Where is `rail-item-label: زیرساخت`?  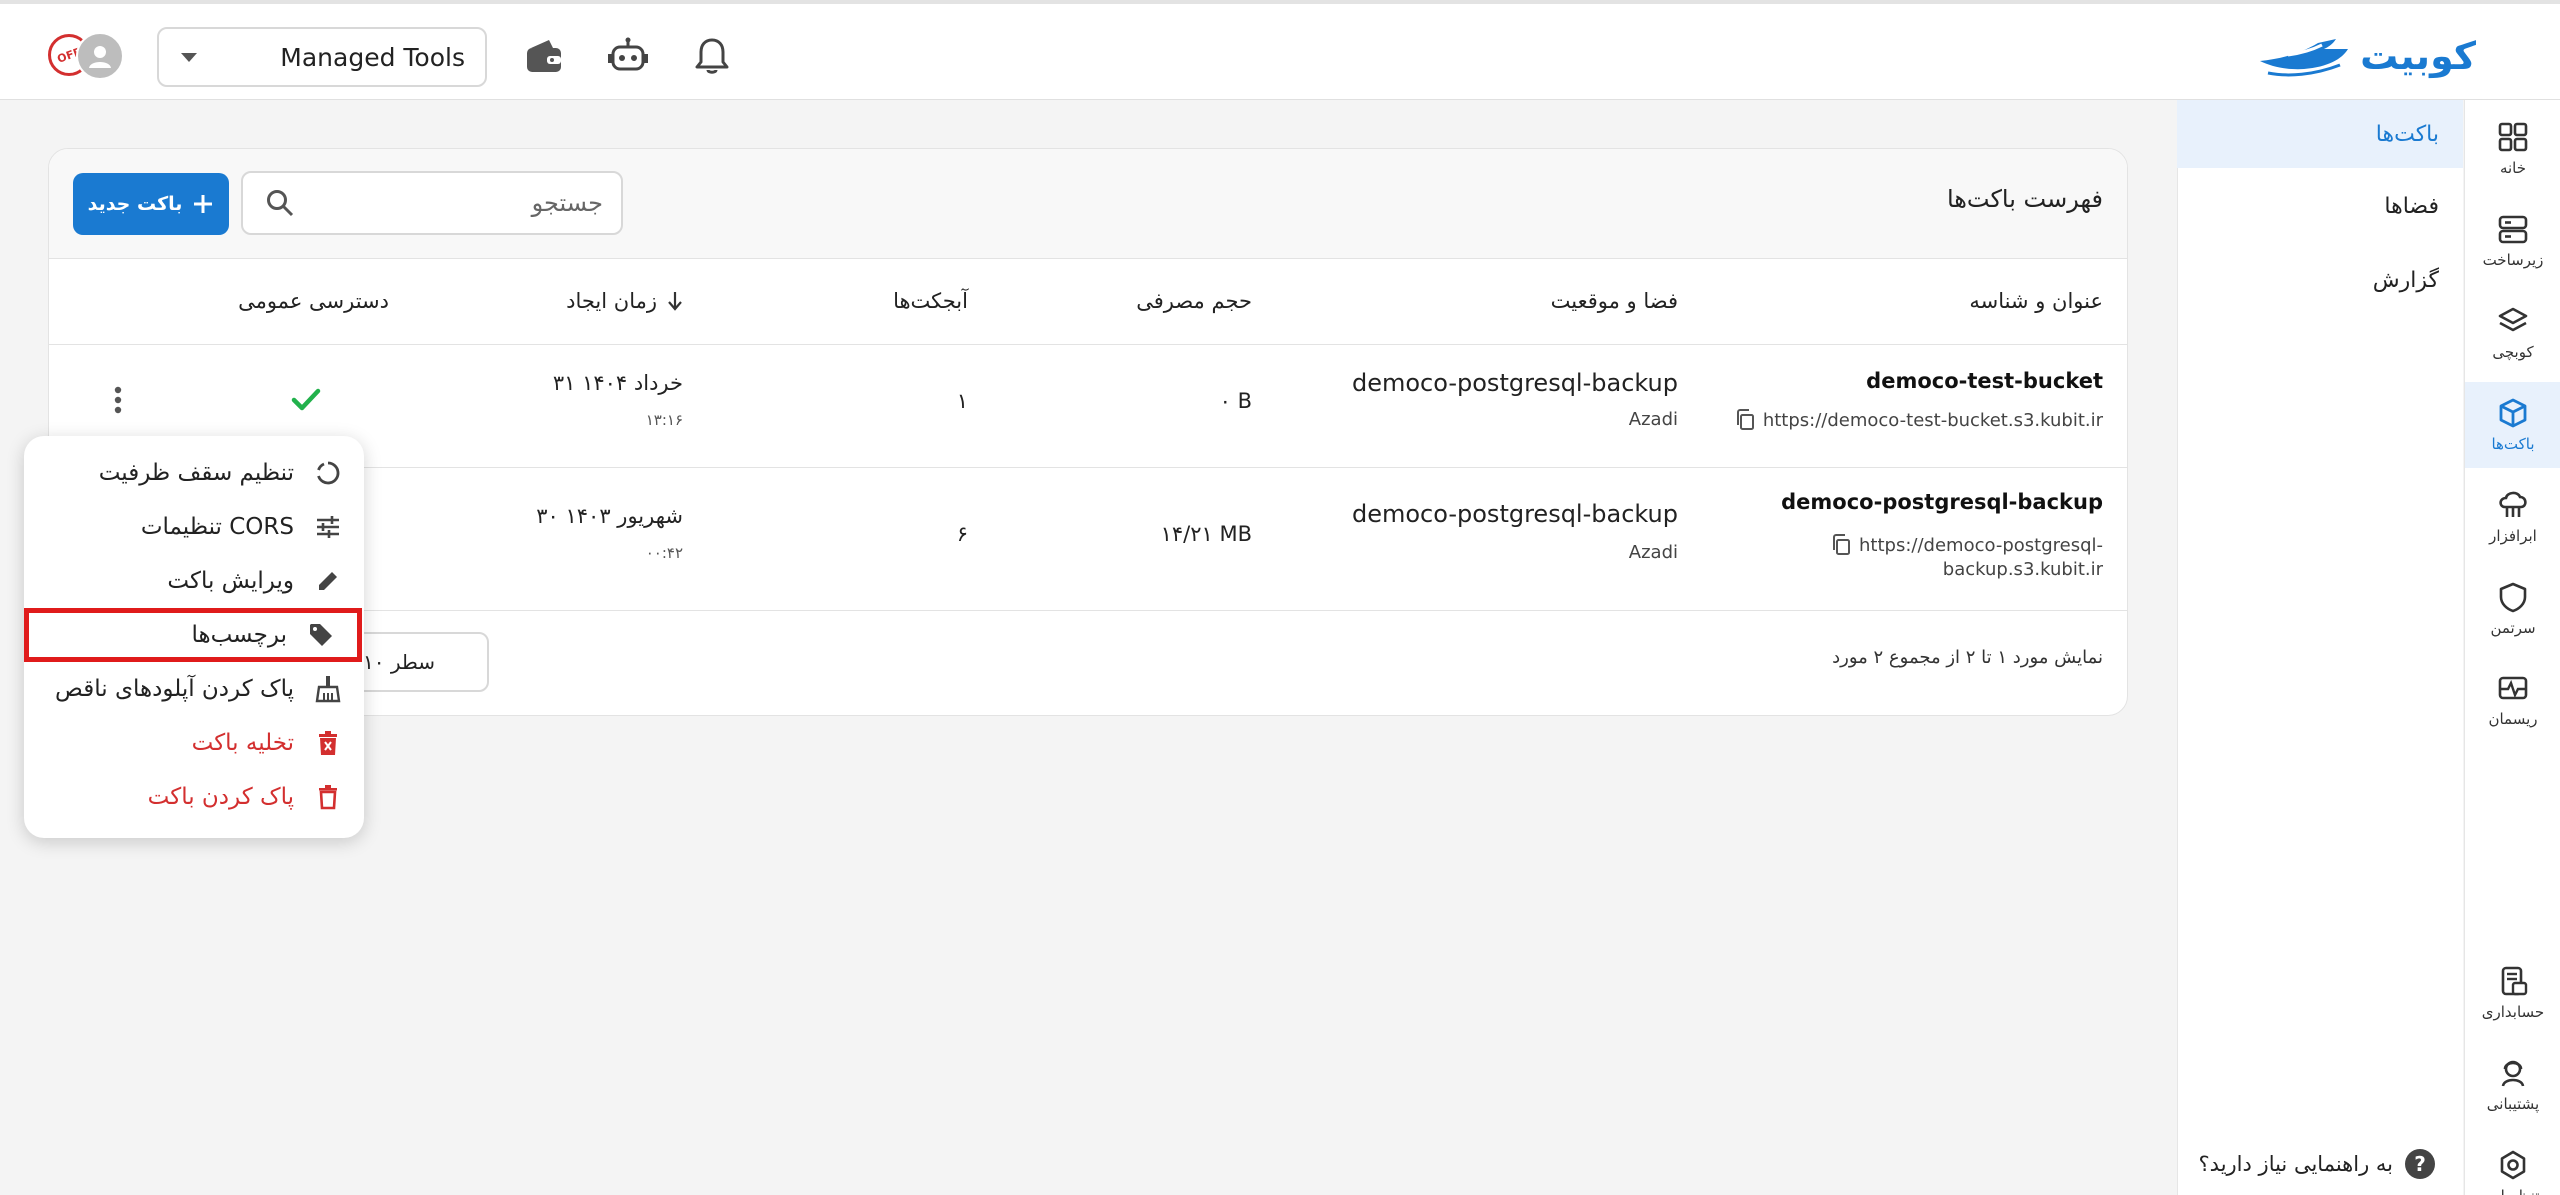
rail-item-label: زیرساخت is located at coordinates (2513, 260).